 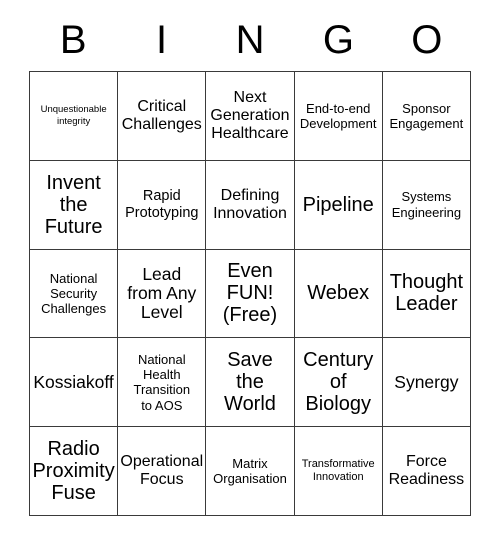 I want to click on bingo-cell-label: Systems Engineering, so click(x=426, y=204).